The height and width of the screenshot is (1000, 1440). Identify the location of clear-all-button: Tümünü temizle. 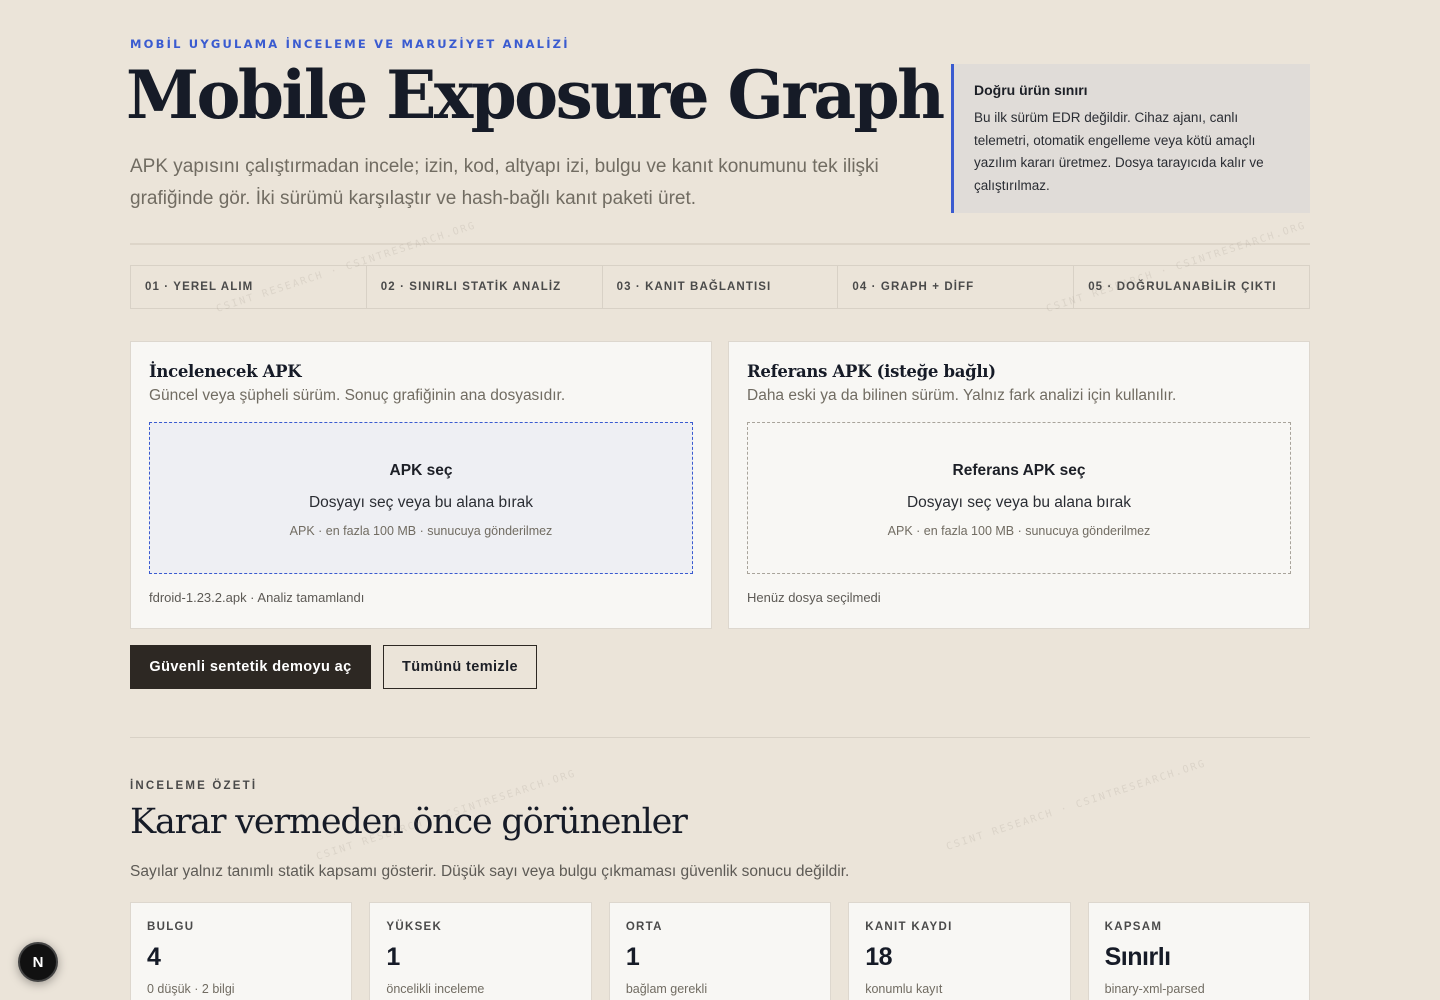
(460, 667).